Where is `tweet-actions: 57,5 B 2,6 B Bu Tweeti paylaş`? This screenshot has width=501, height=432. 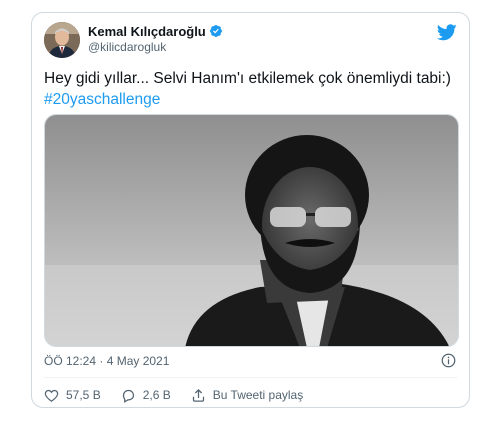
tweet-actions: 57,5 B 2,6 B Bu Tweeti paylaş is located at coordinates (183, 395).